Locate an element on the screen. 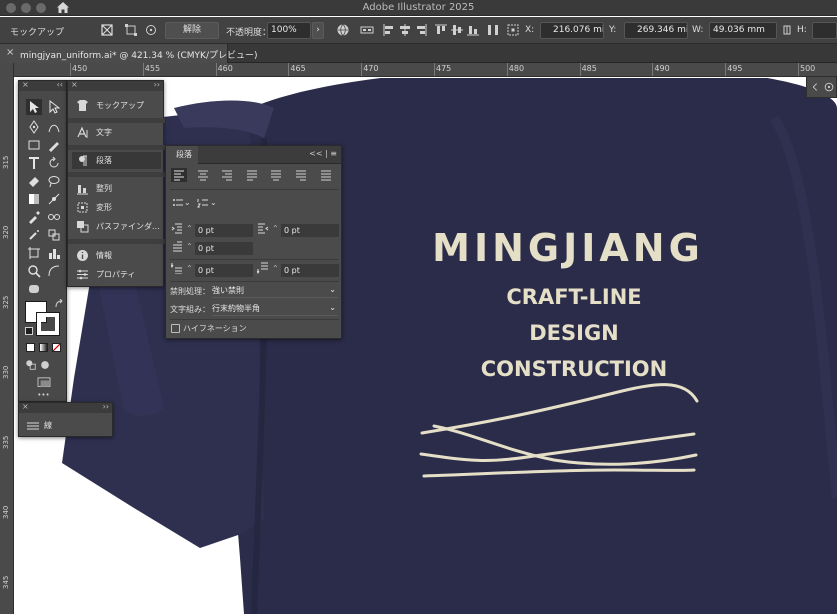 Image resolution: width=837 pixels, height=614 pixels. blend-tool-icon is located at coordinates (54, 217).